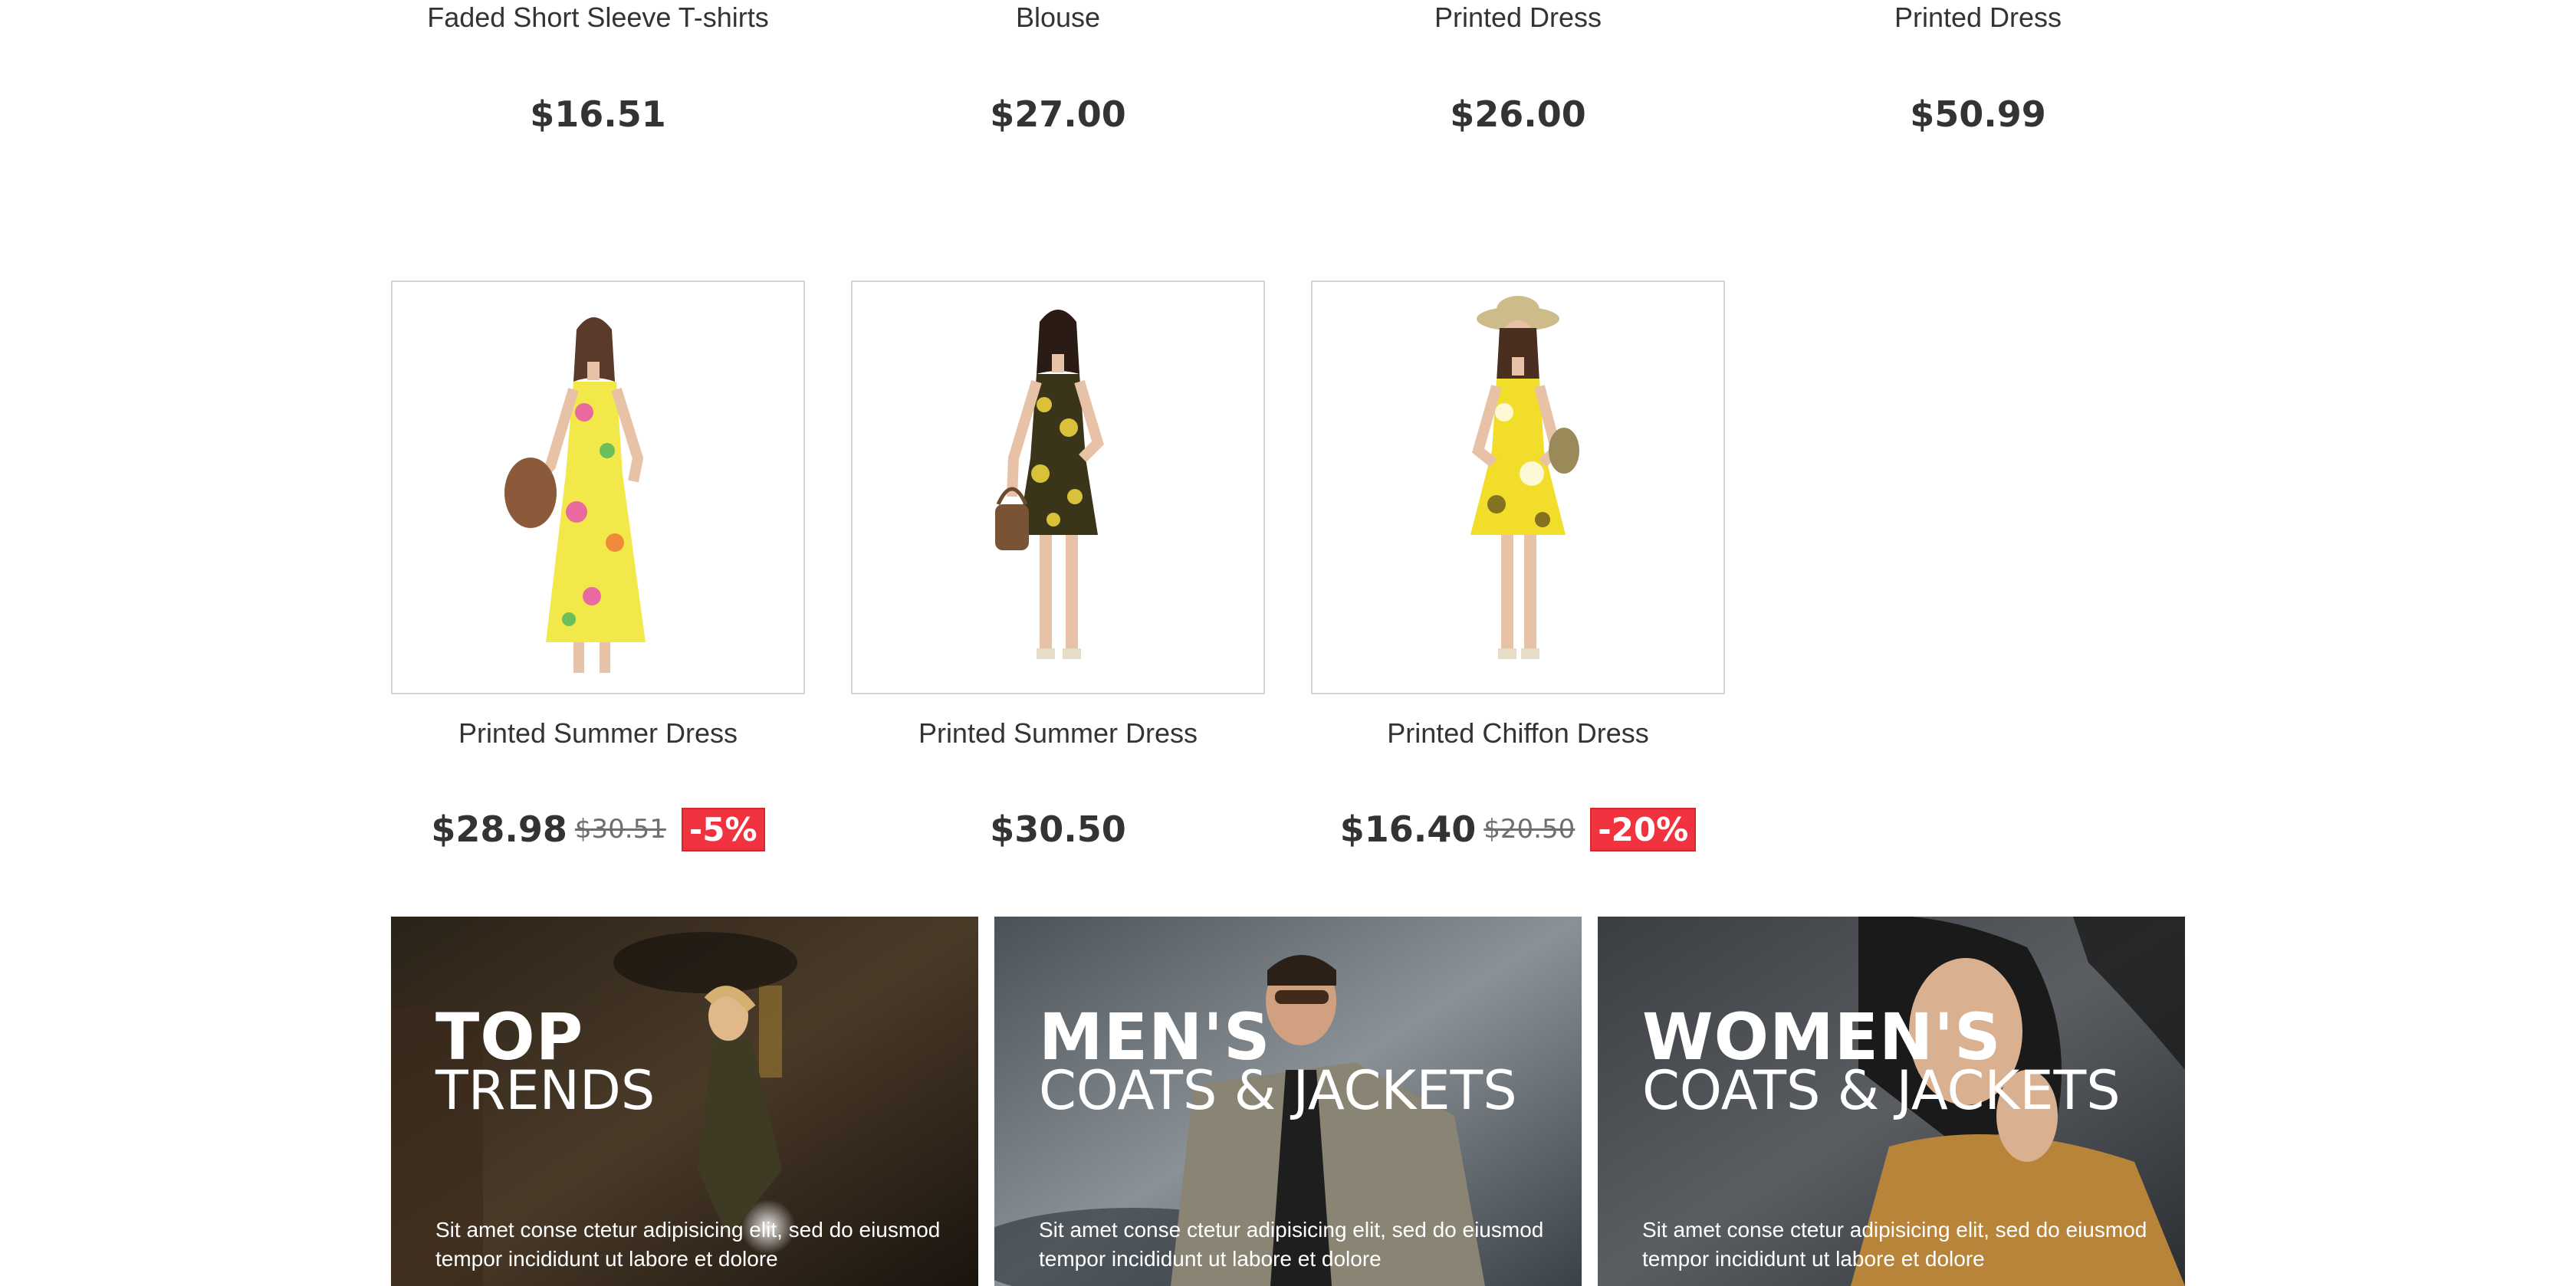 The width and height of the screenshot is (2576, 1286). Describe the element at coordinates (575, 495) in the screenshot. I see `dress-yellow-floral-long-icon` at that location.